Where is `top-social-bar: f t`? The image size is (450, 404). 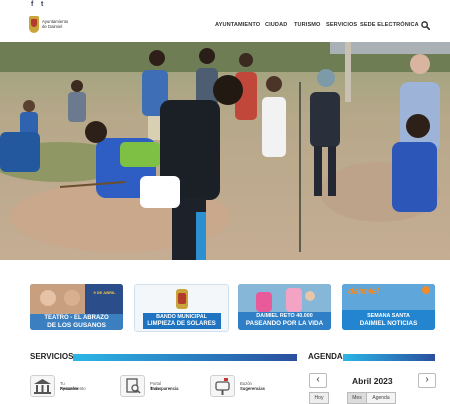 top-social-bar: f t is located at coordinates (225, 5).